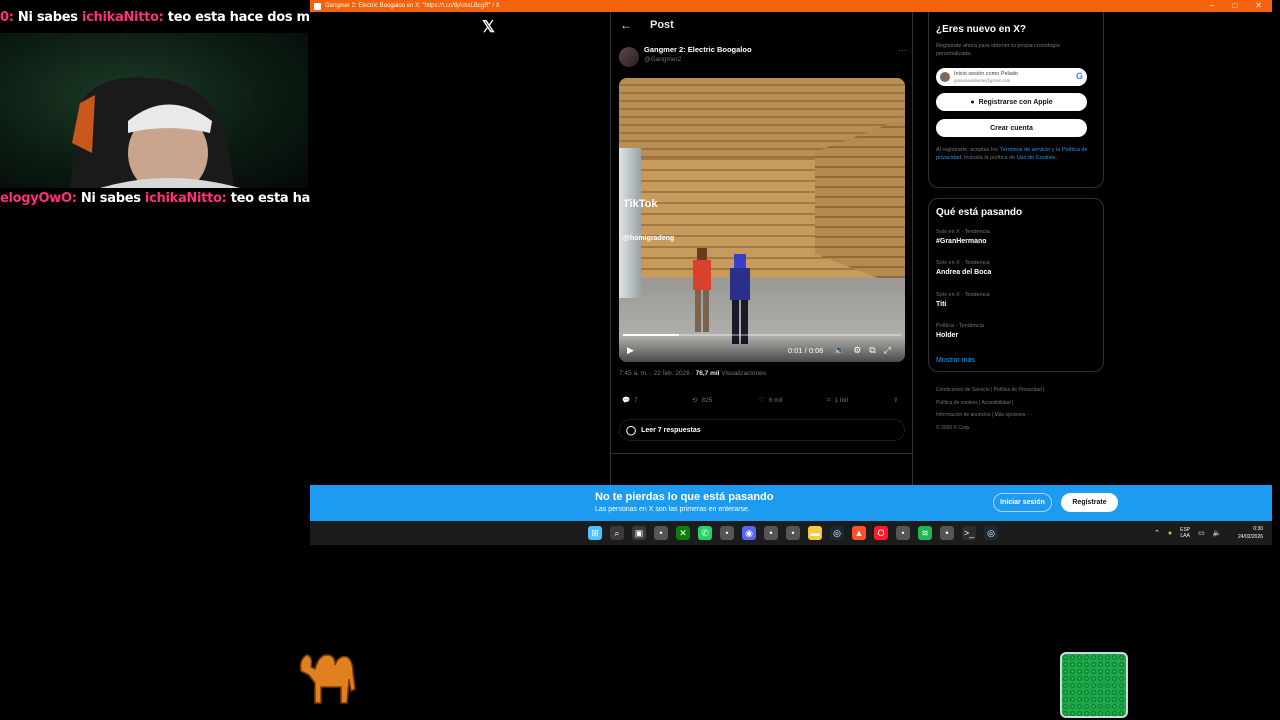 This screenshot has height=720, width=1280. I want to click on create-account-label: Crear cuenta, so click(1011, 128).